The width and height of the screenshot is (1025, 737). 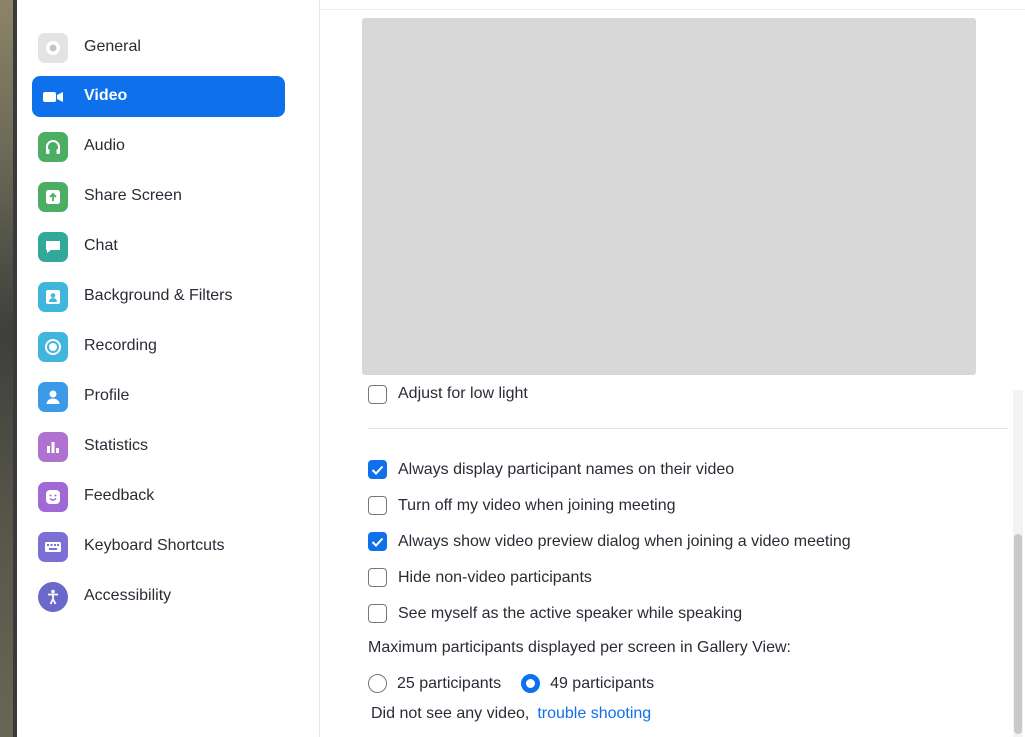 What do you see at coordinates (158, 346) in the screenshot?
I see `sidebar-item-recording: Recording` at bounding box center [158, 346].